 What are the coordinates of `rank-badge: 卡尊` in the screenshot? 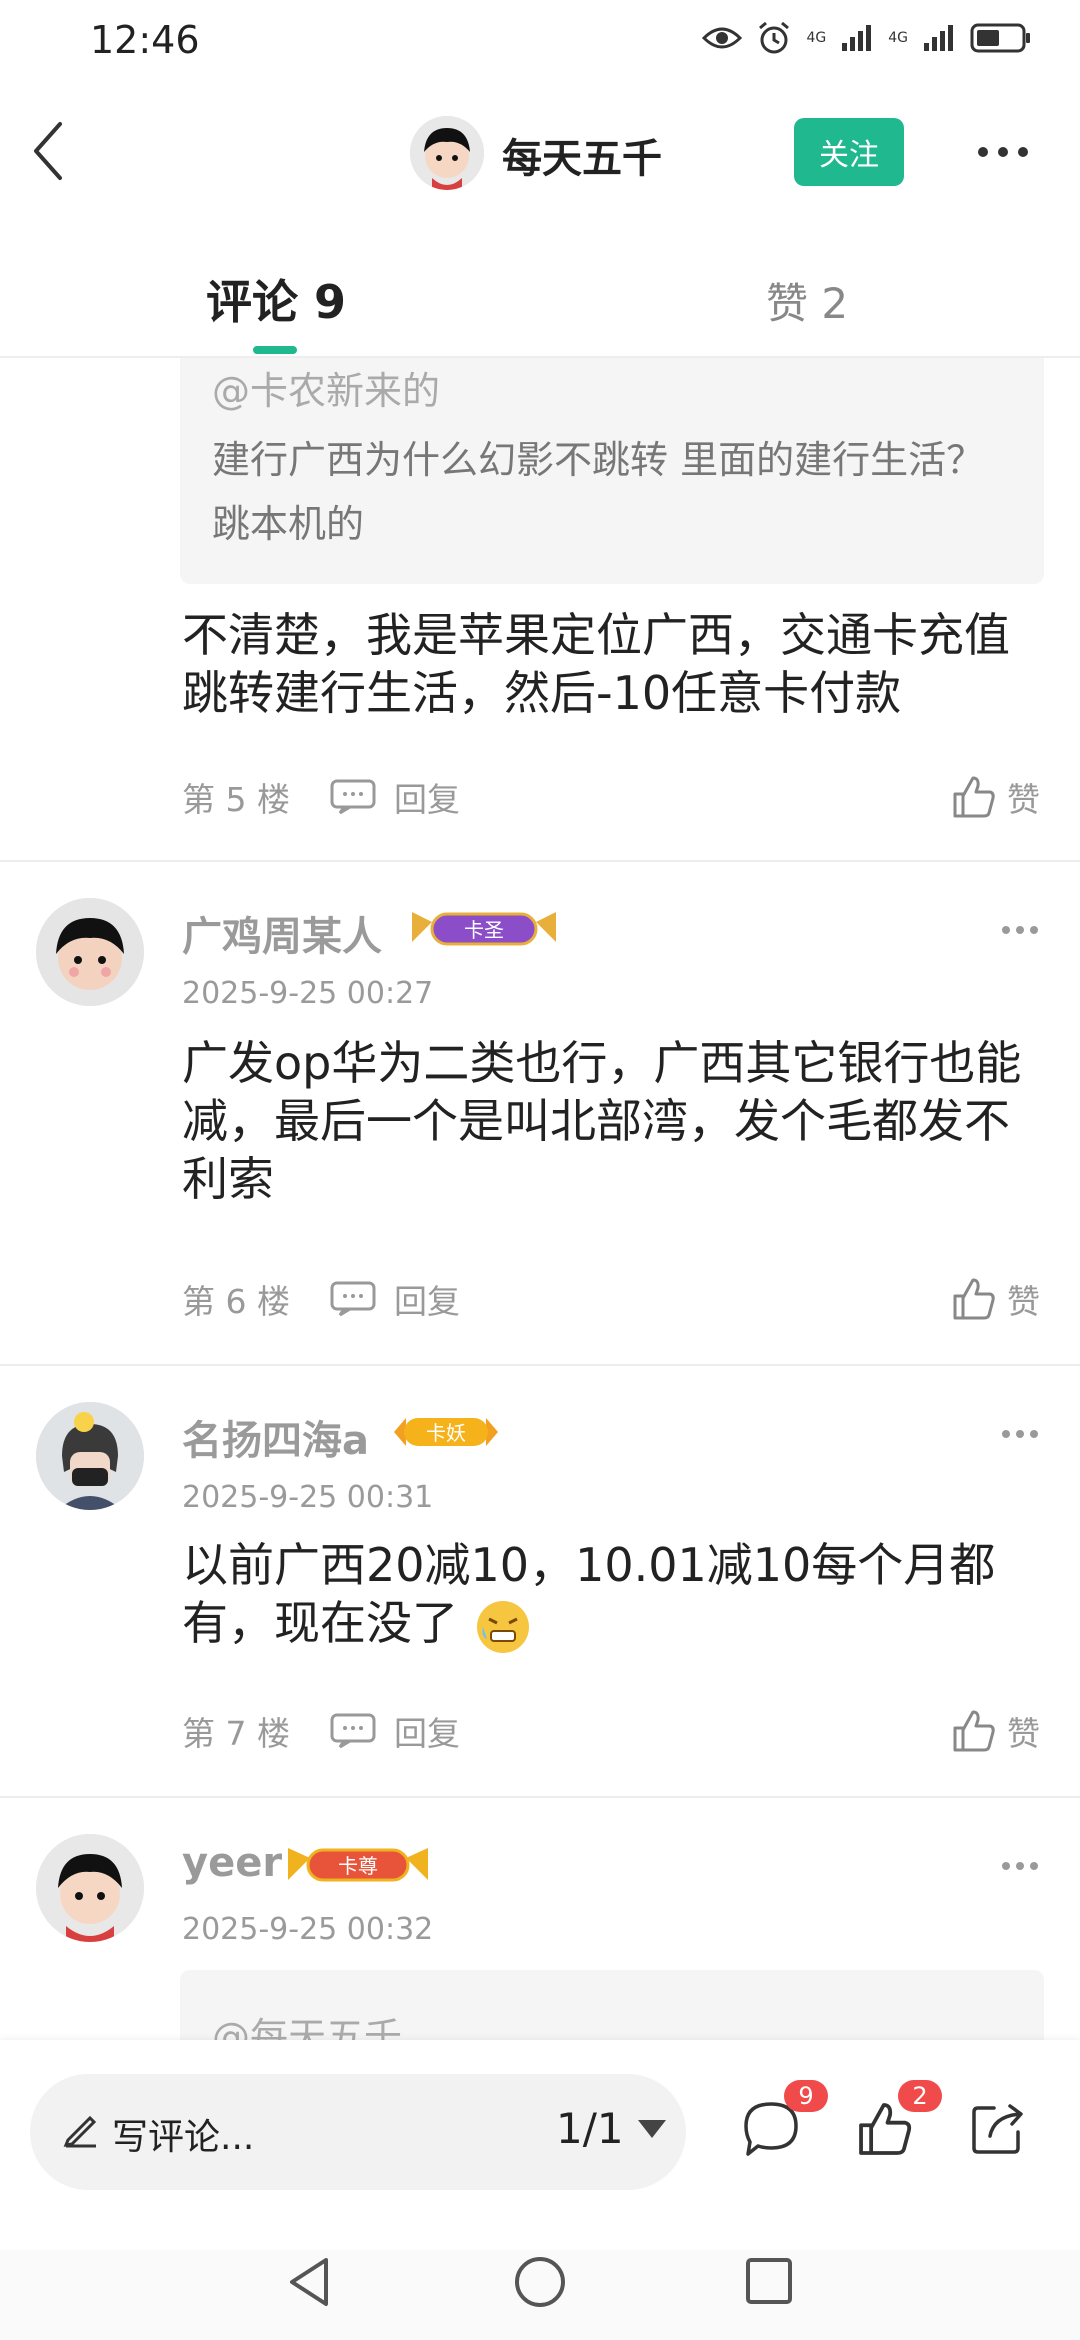 It's located at (358, 1865).